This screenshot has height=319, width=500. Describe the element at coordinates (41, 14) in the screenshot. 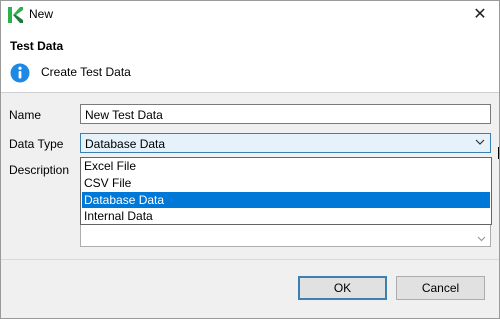

I see `window-title: New` at that location.